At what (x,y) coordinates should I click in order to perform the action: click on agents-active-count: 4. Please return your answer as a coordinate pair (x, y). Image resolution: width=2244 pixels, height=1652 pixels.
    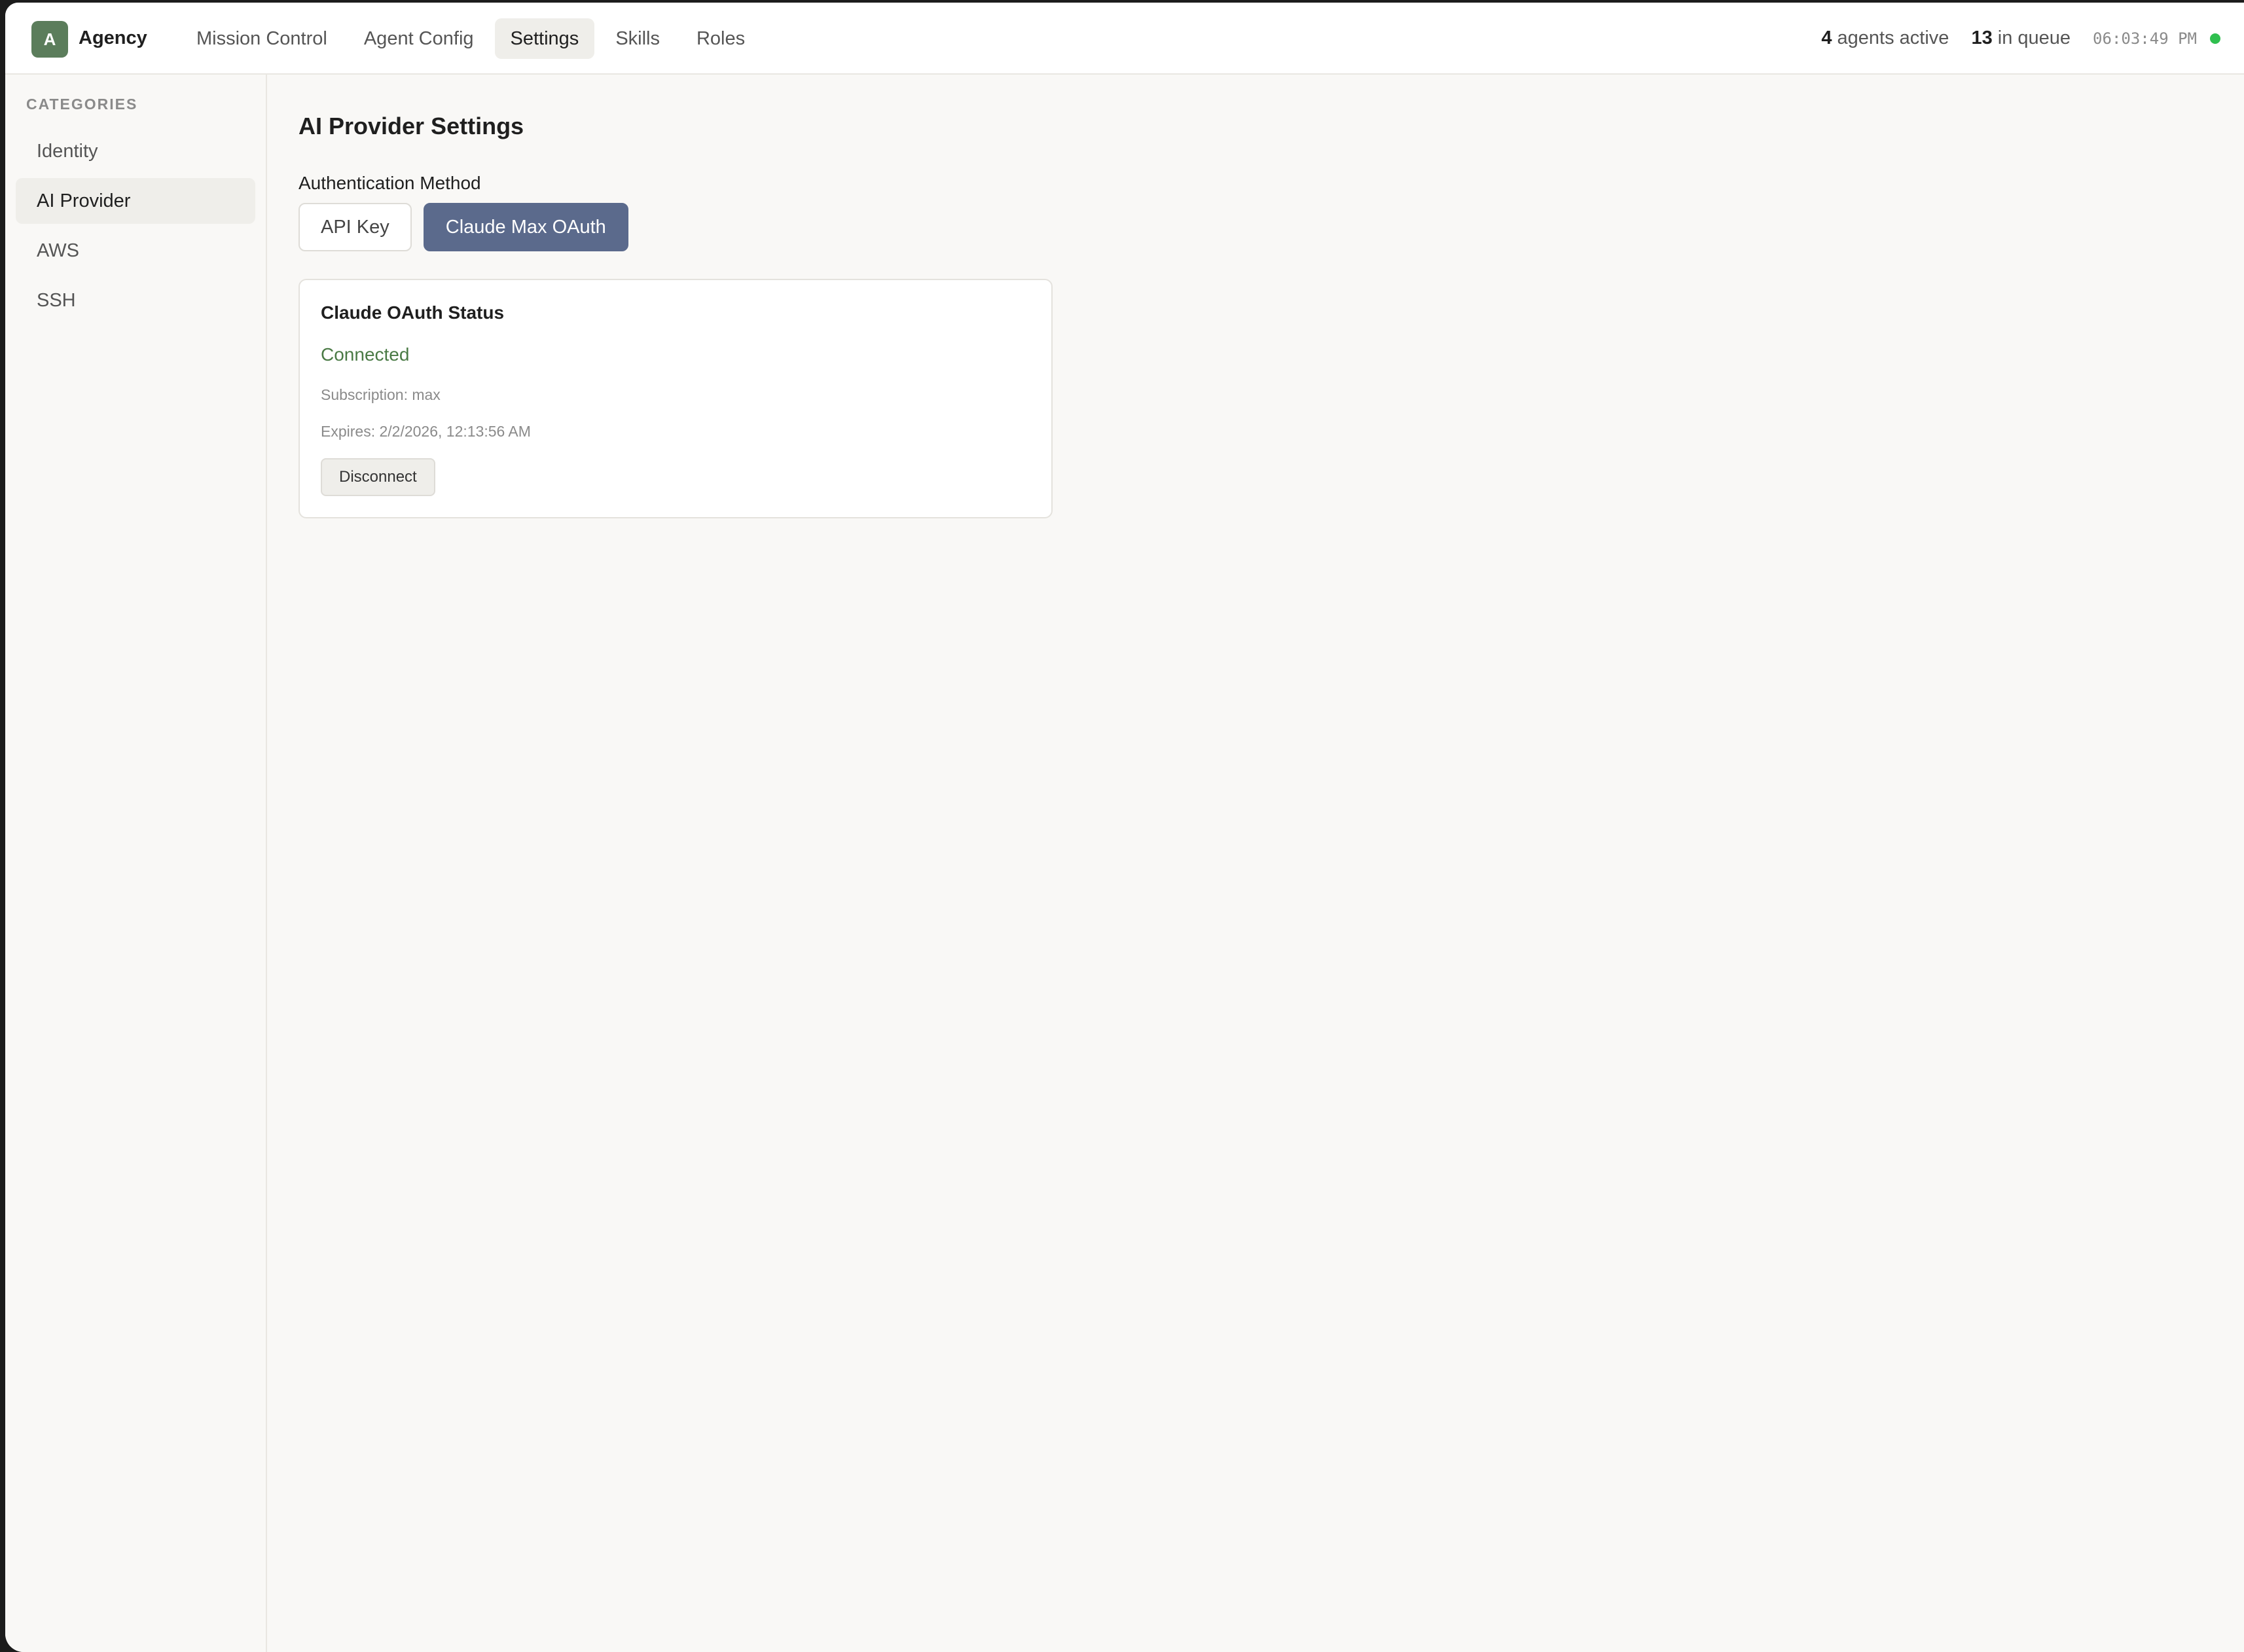
    Looking at the image, I should click on (1826, 37).